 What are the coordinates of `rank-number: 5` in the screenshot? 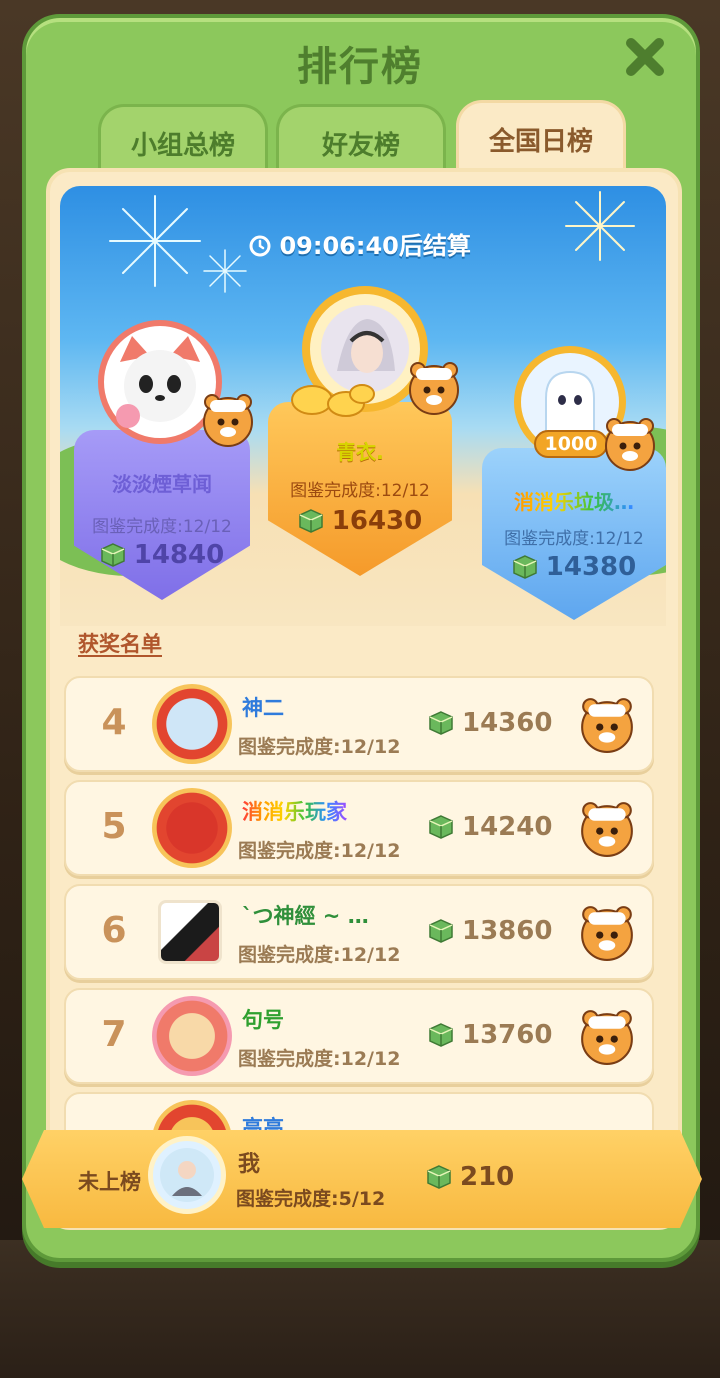 It's located at (114, 826).